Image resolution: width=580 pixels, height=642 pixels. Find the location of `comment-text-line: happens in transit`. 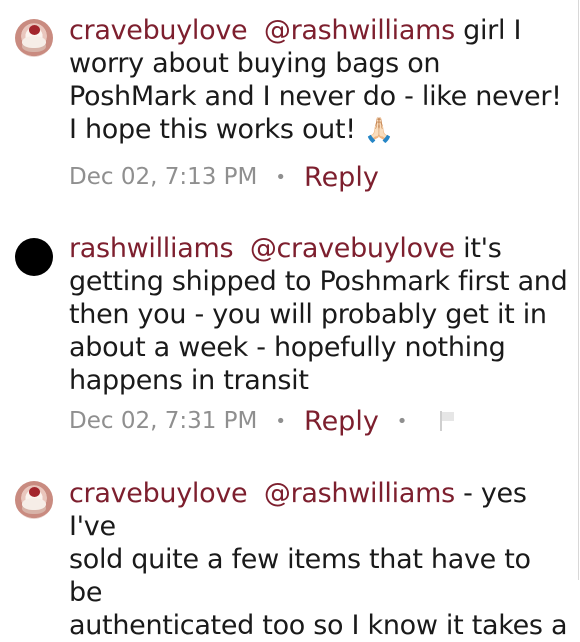

comment-text-line: happens in transit is located at coordinates (189, 380).